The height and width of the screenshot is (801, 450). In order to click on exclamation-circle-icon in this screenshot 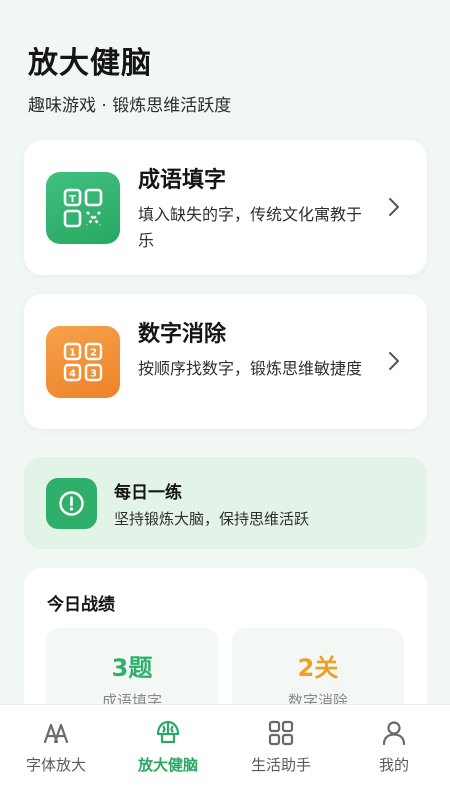, I will do `click(71, 503)`.